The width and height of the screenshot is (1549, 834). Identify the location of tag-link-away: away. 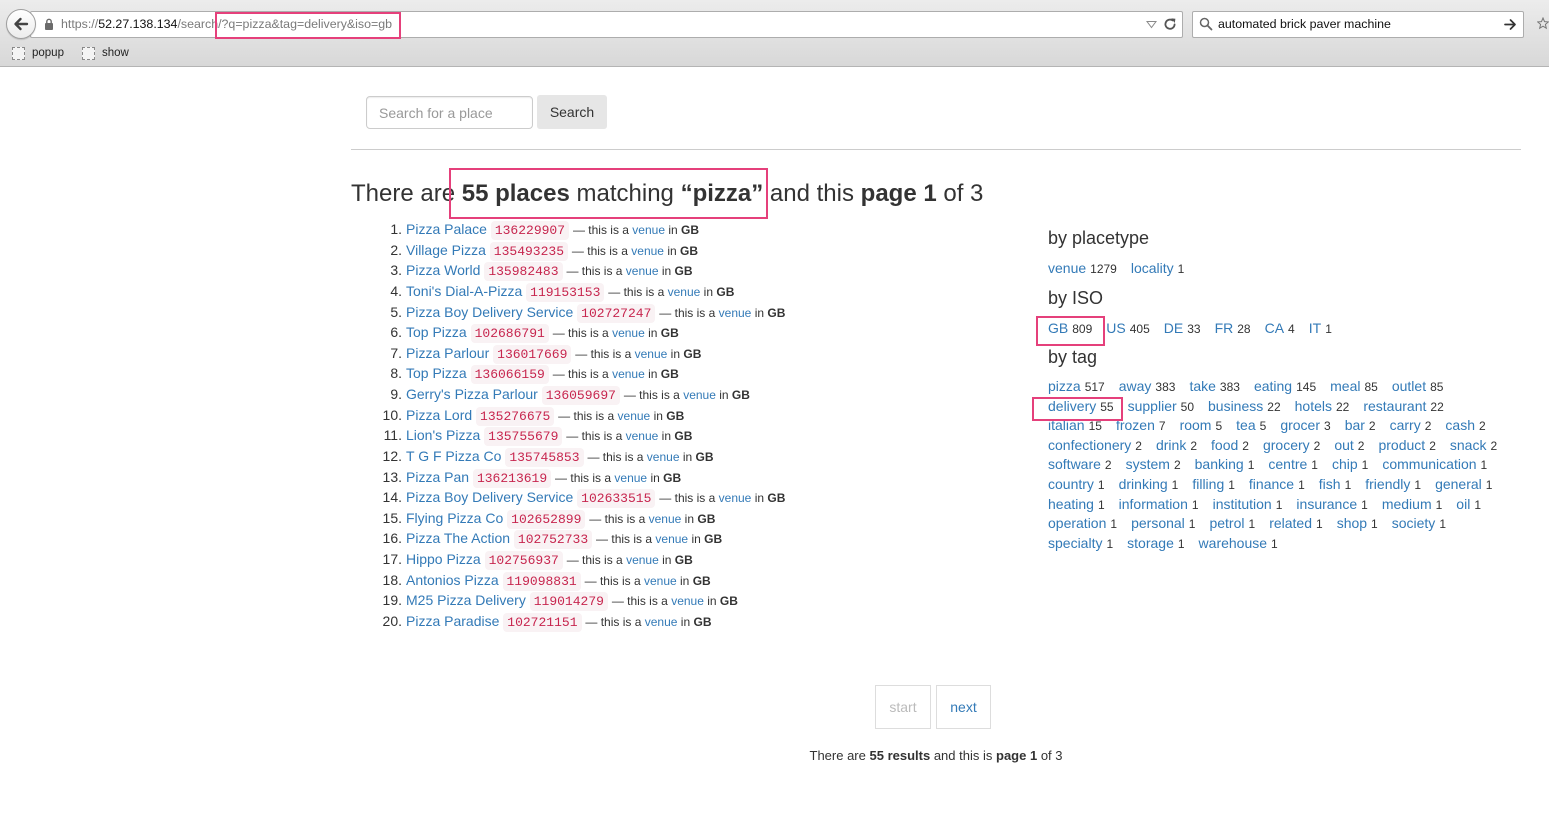
(1135, 386).